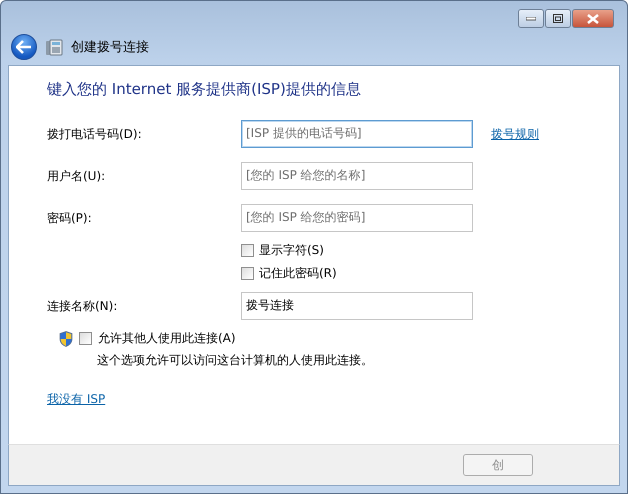 The width and height of the screenshot is (628, 494). I want to click on minimize-icon, so click(531, 18).